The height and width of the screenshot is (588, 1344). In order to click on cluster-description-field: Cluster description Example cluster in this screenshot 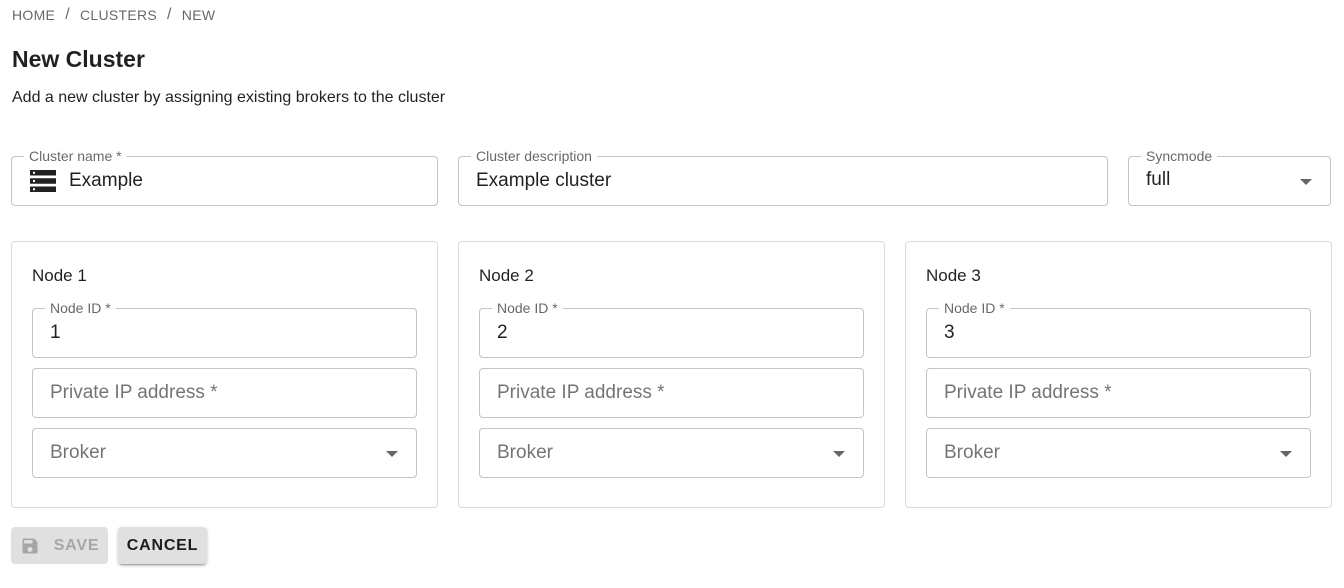, I will do `click(783, 177)`.